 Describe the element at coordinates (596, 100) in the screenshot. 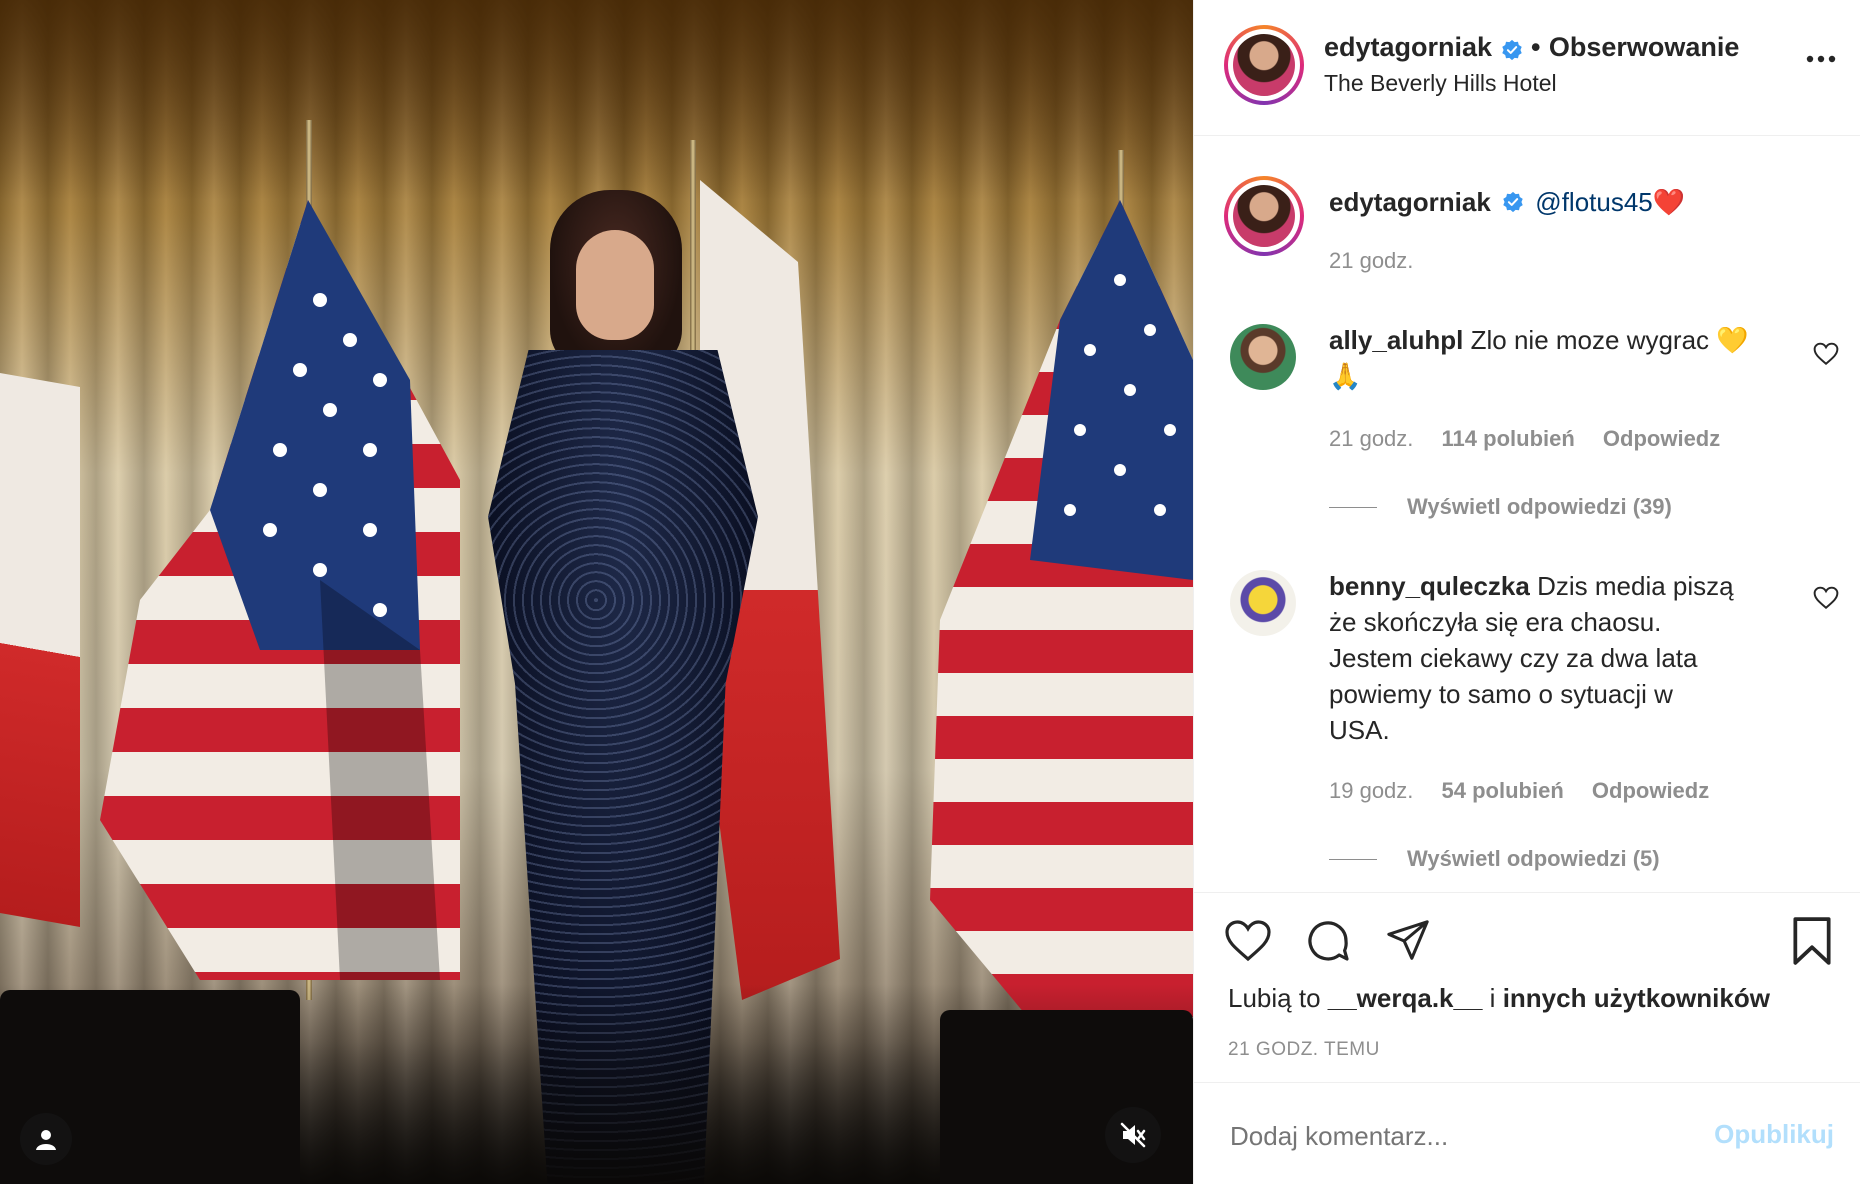

I see `stage-light-shade` at that location.